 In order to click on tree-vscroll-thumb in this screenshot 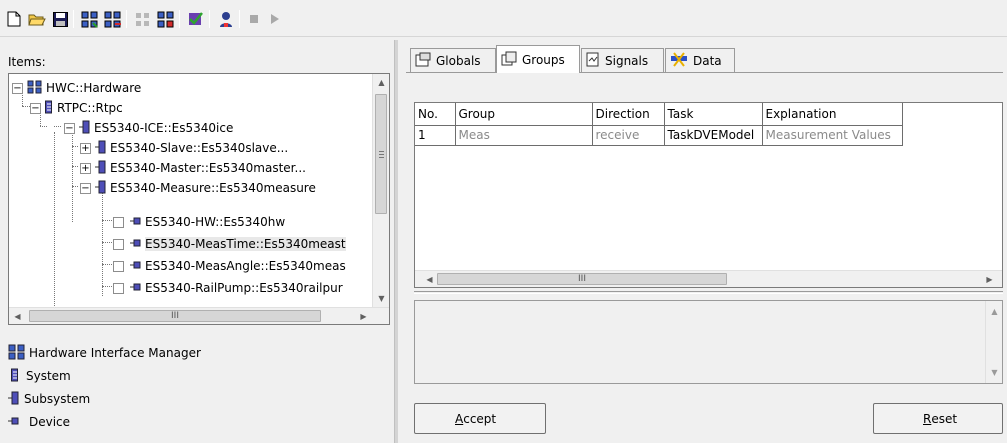, I will do `click(381, 154)`.